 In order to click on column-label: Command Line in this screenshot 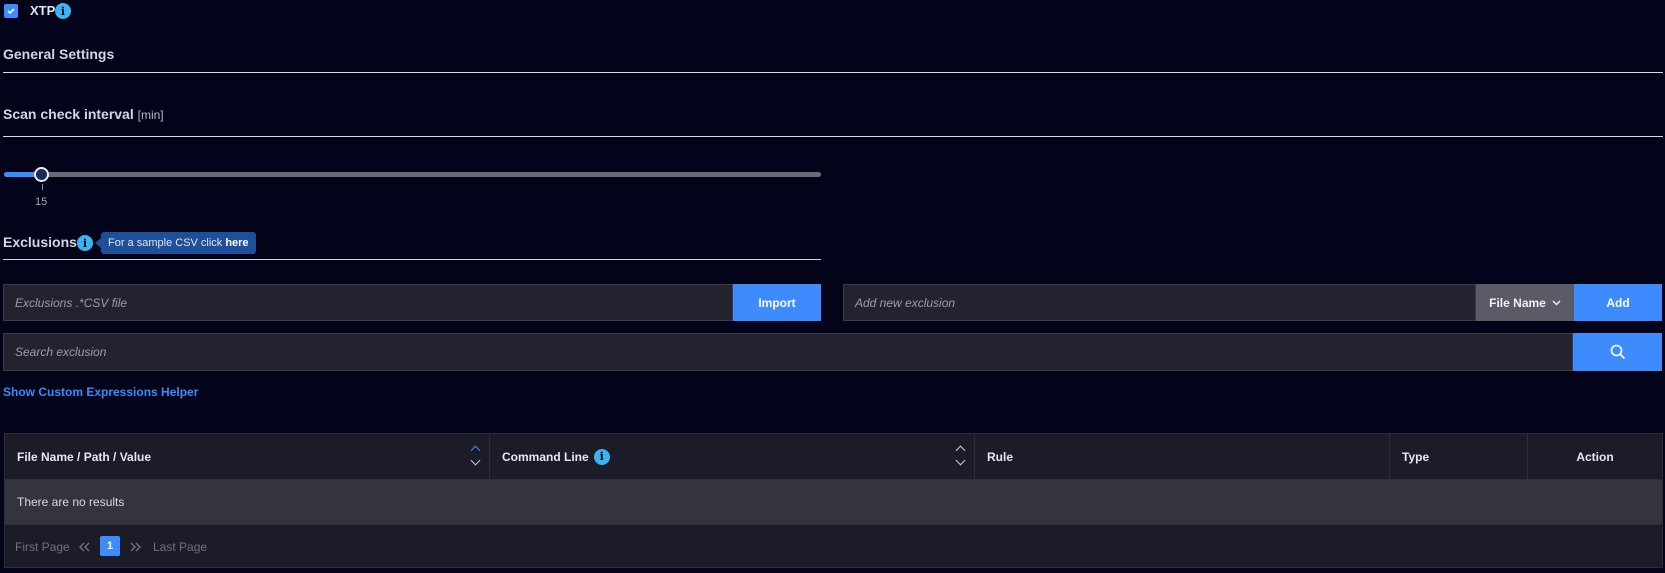, I will do `click(545, 456)`.